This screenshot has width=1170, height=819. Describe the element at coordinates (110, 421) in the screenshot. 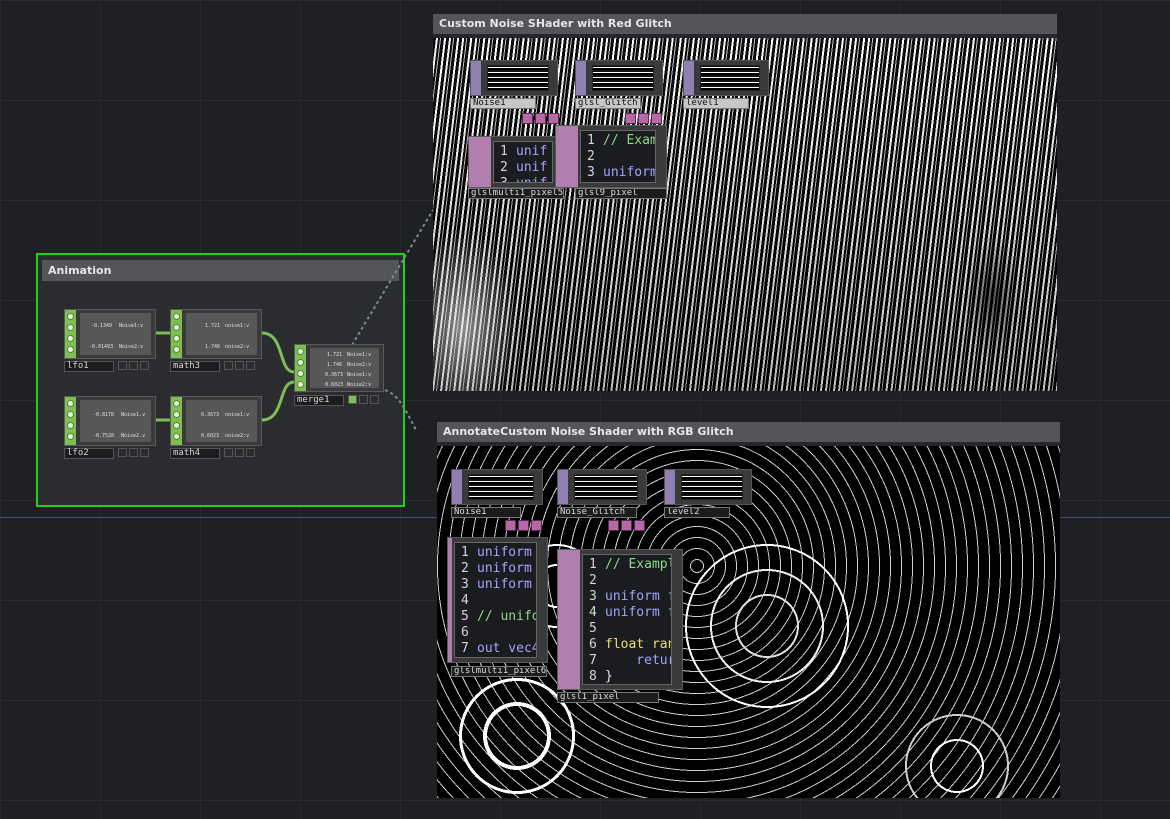

I see `chop-lfo2: -0.8178 Noise1.v -0.7528 Noise2.v` at that location.